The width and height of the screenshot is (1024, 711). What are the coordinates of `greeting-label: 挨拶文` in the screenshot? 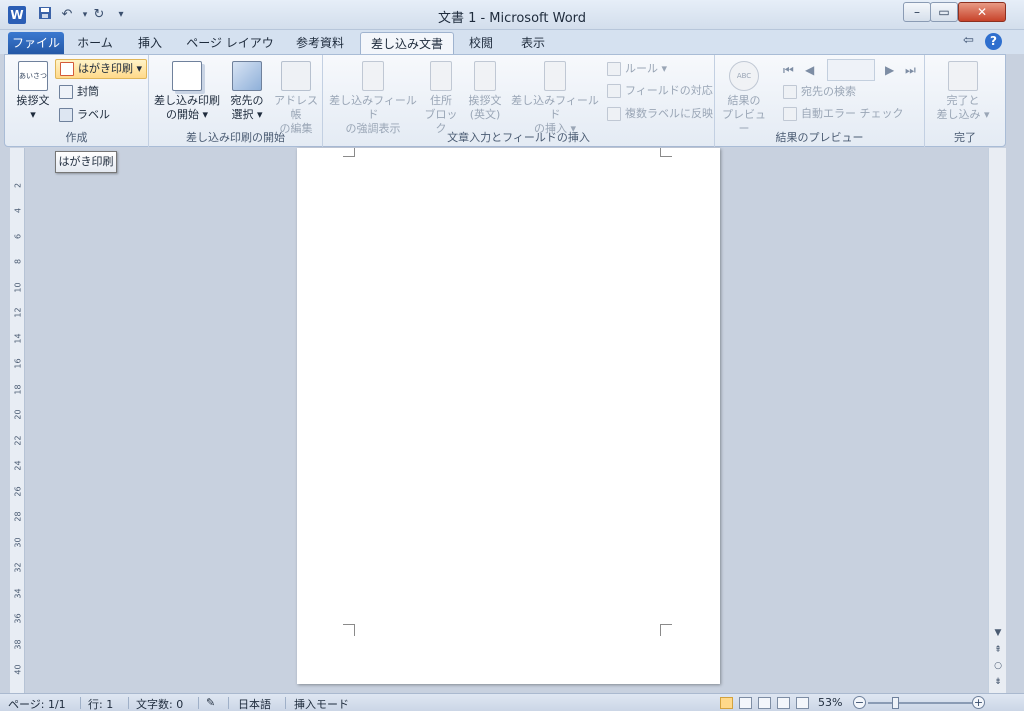 It's located at (33, 100).